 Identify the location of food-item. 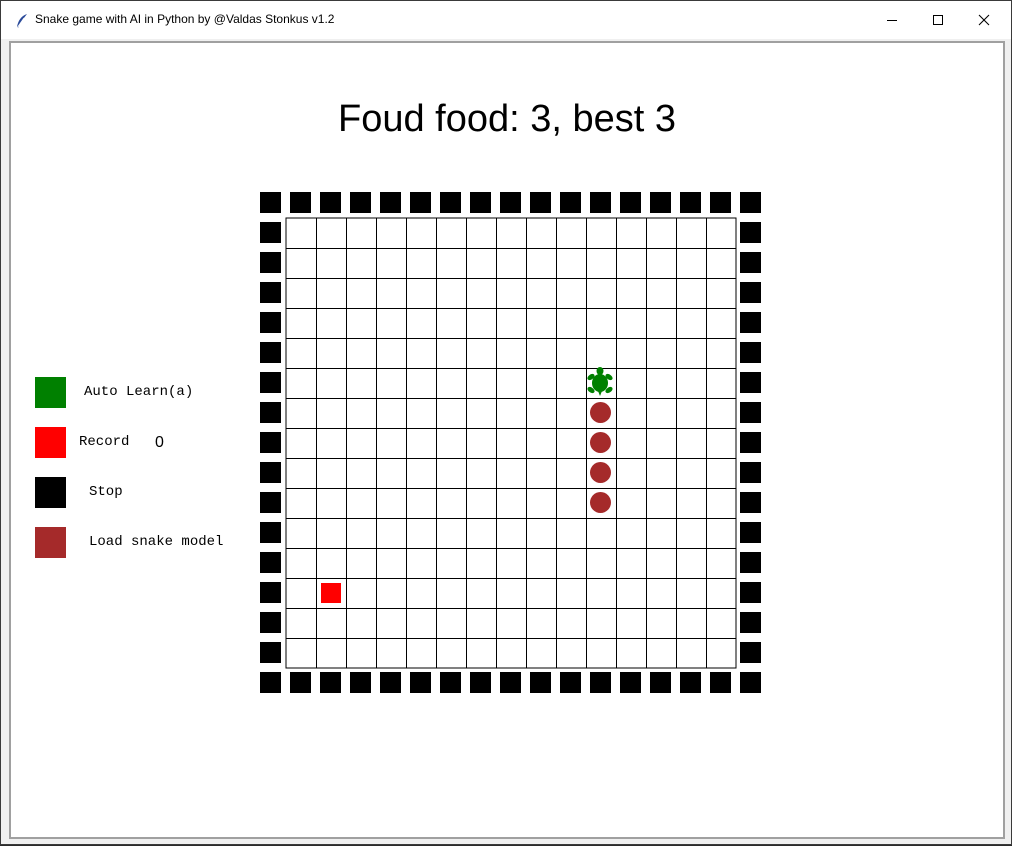
(331, 593).